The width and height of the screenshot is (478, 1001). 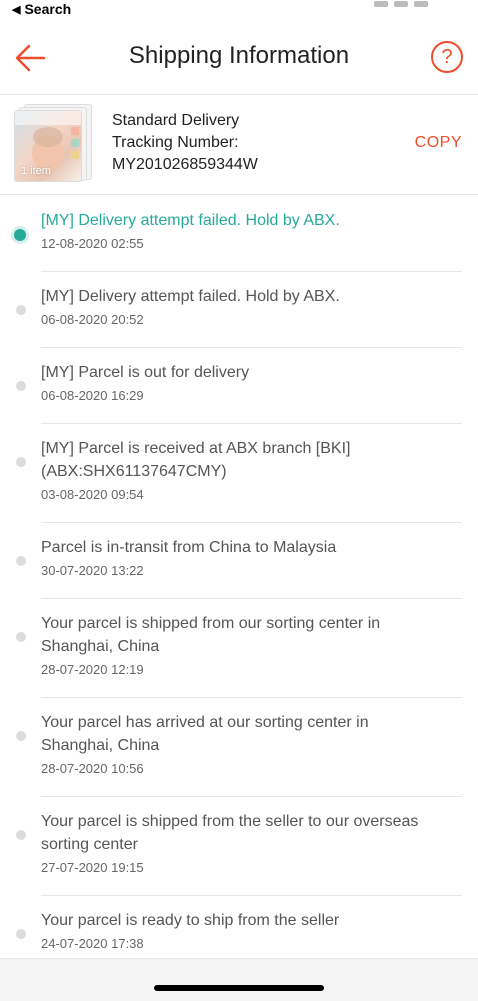 I want to click on timeline-timestamp: 03-08-2020 09:54, so click(x=92, y=494).